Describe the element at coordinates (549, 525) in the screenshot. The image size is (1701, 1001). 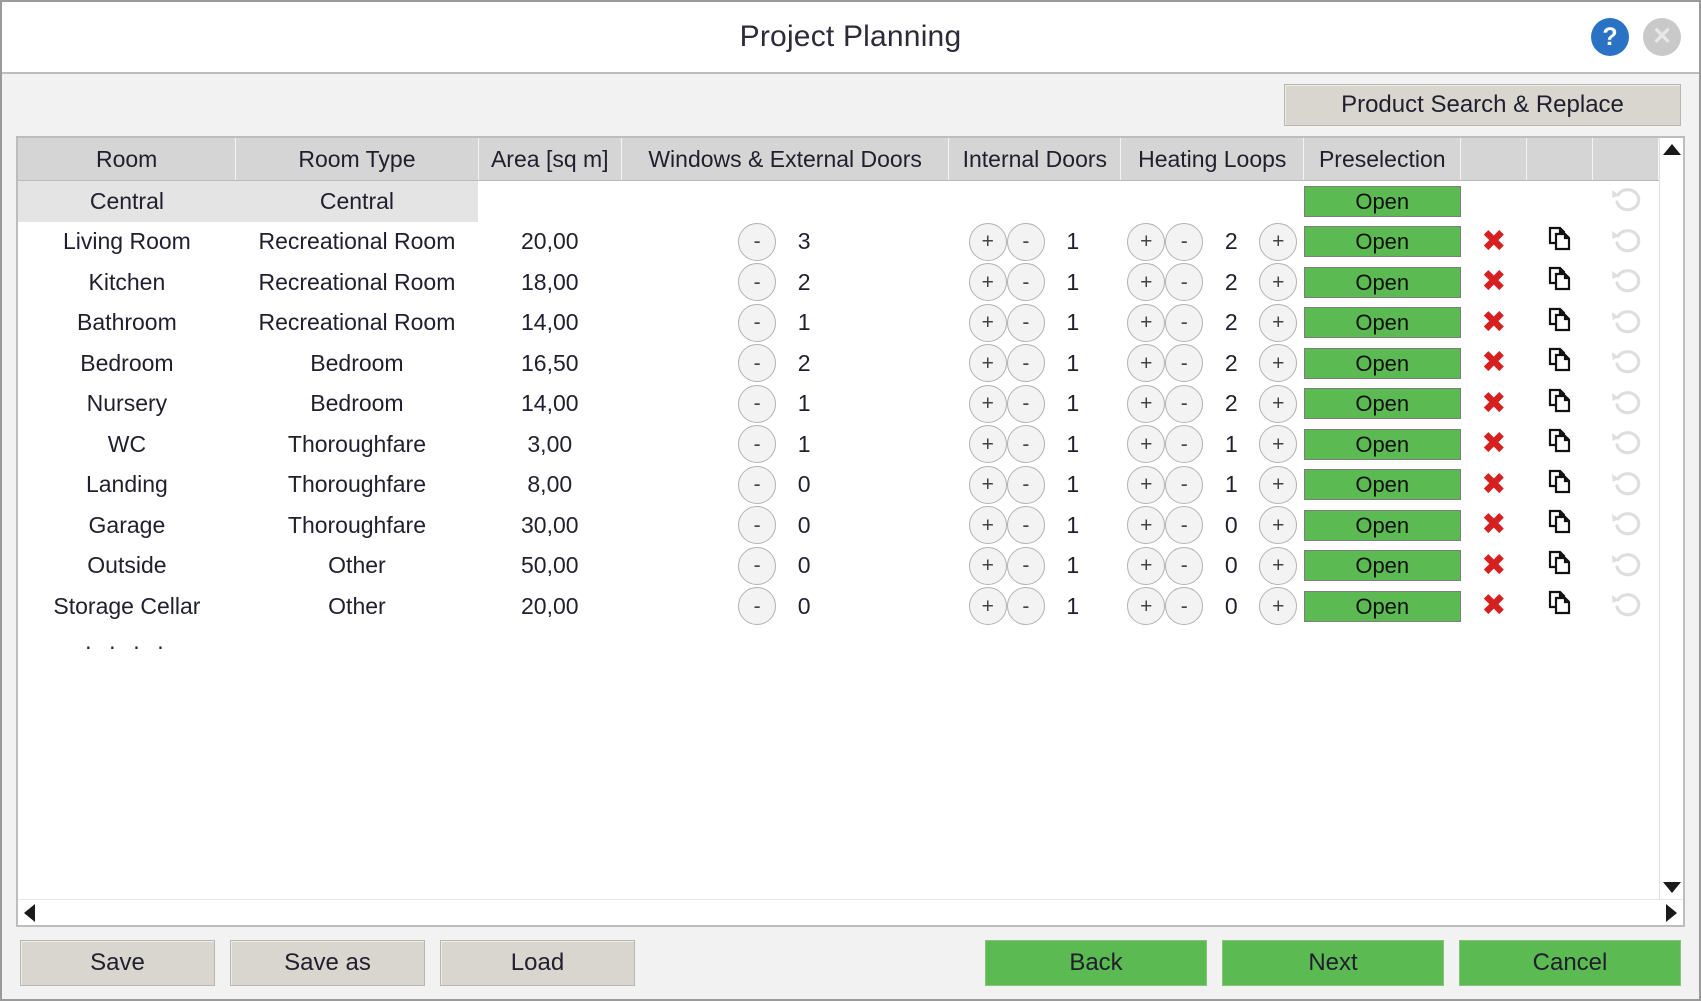
I see `cell-area: 30,00` at that location.